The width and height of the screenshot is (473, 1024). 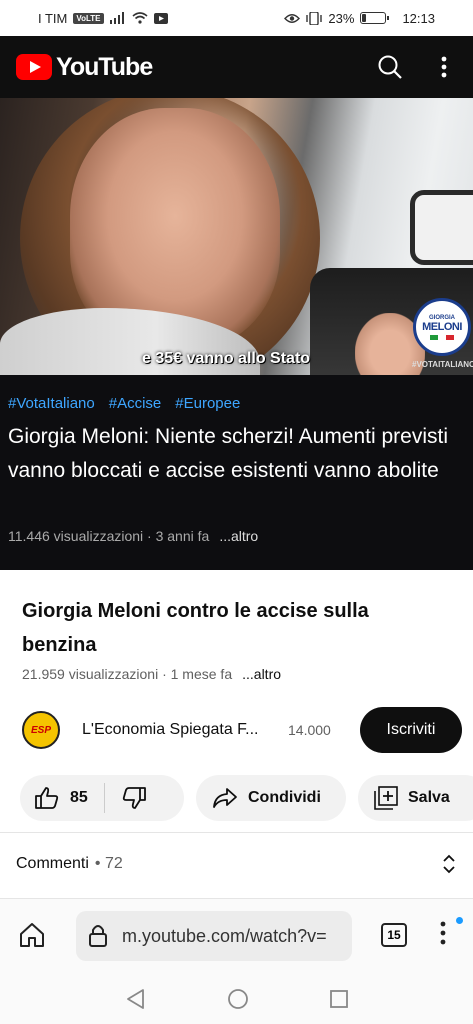 I want to click on comments-header: Commenti • 72, so click(x=236, y=864).